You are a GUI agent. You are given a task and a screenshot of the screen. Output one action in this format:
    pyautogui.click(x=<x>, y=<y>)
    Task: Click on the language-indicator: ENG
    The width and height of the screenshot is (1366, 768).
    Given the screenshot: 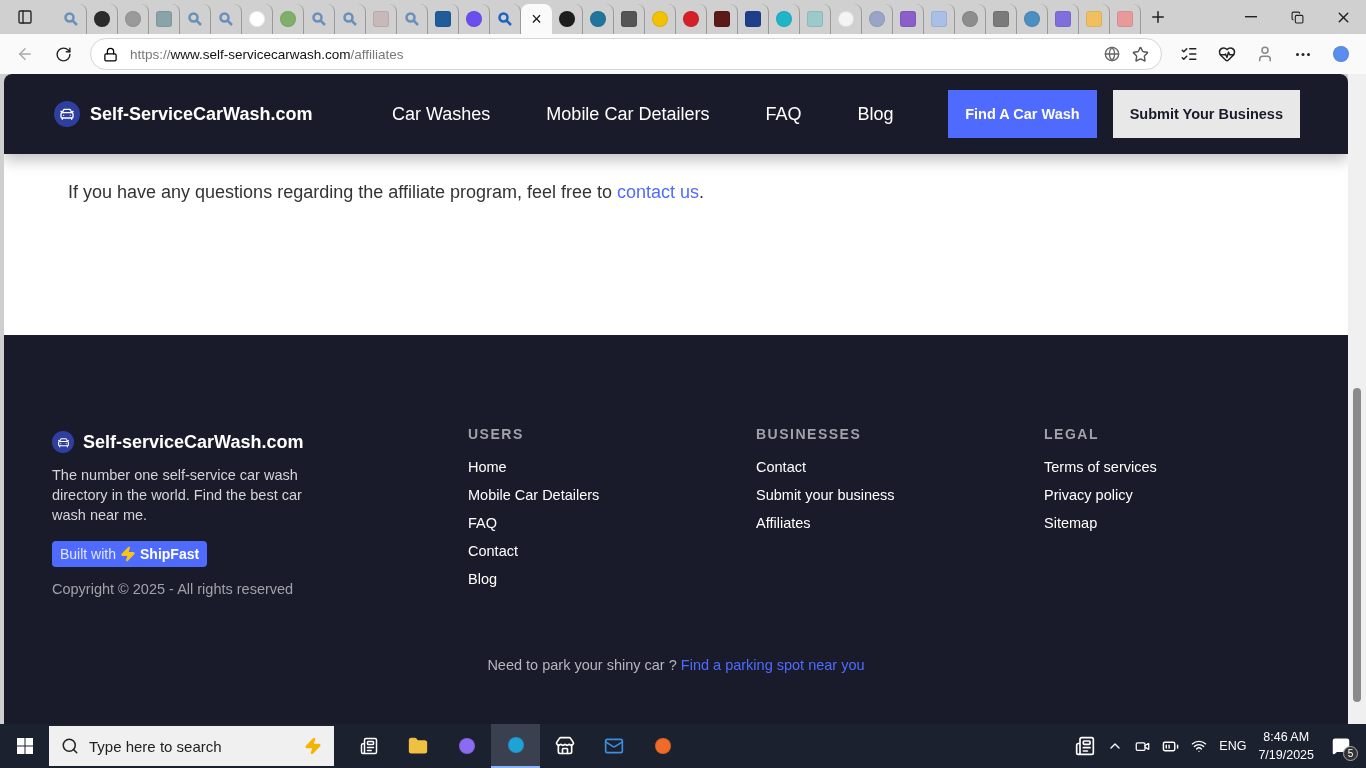 What is the action you would take?
    pyautogui.click(x=1233, y=746)
    